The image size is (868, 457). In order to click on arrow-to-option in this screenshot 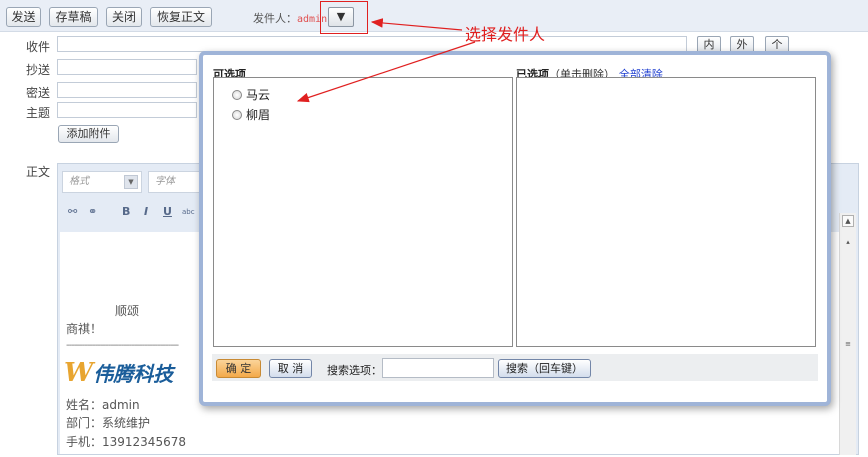, I will do `click(386, 72)`.